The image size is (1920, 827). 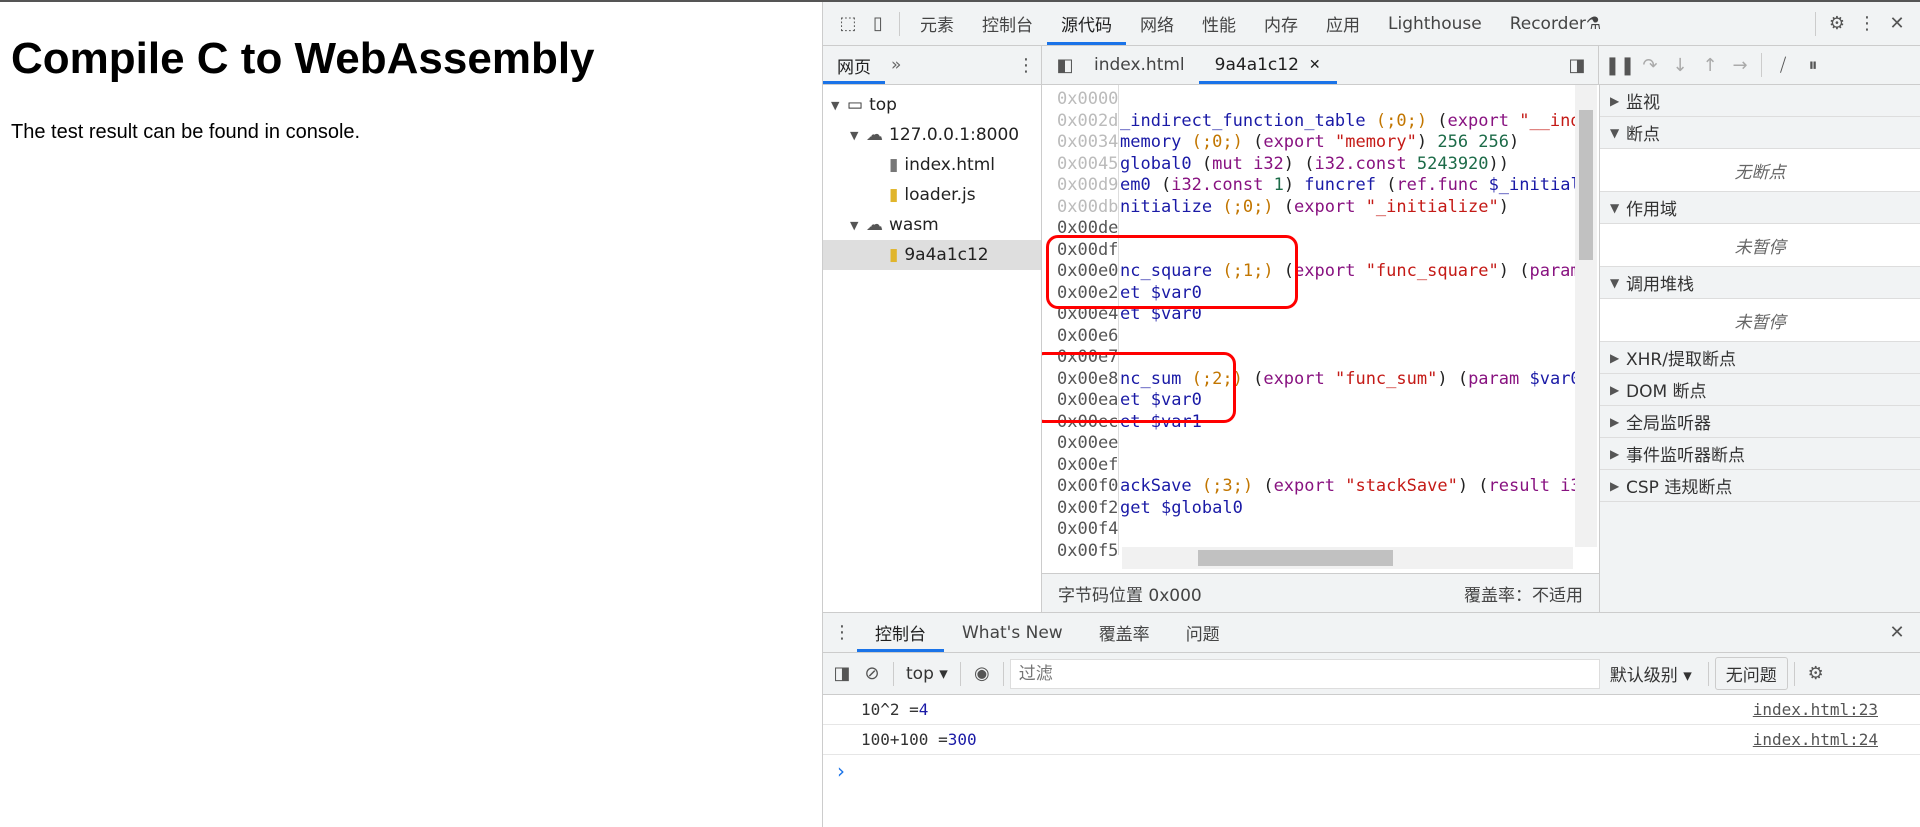 I want to click on deactivate-breakpoints-icon: ⧸, so click(x=1783, y=65).